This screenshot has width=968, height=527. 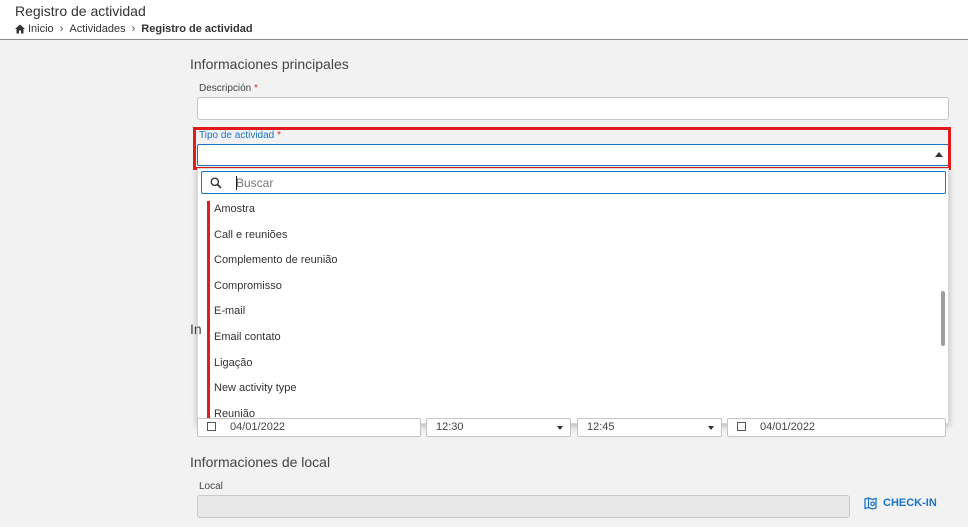 What do you see at coordinates (870, 503) in the screenshot?
I see `map-search-icon` at bounding box center [870, 503].